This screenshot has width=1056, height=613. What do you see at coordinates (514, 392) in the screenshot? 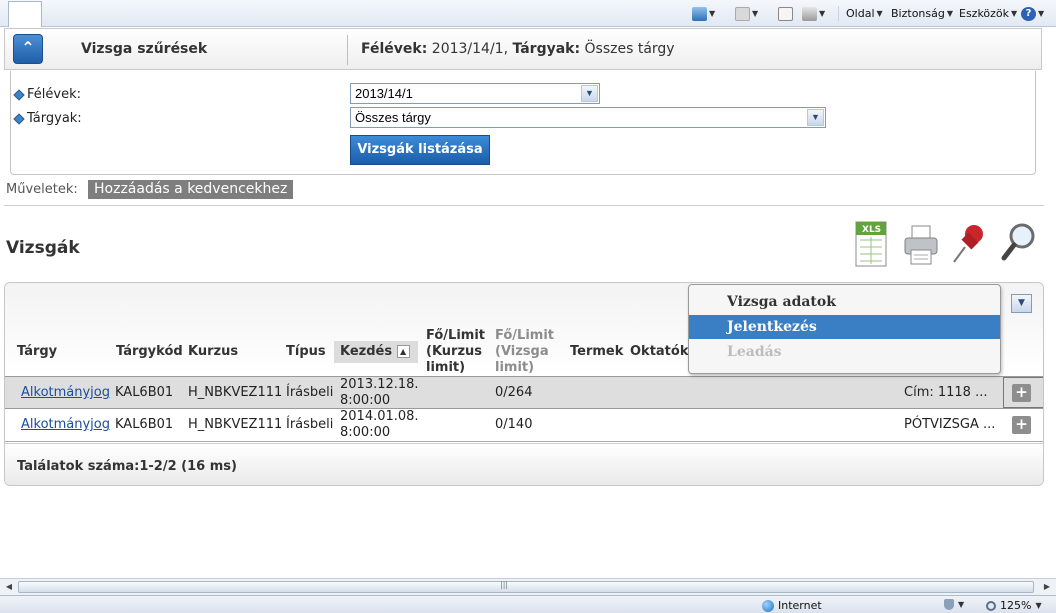
I see `exam-limit: 0/264` at bounding box center [514, 392].